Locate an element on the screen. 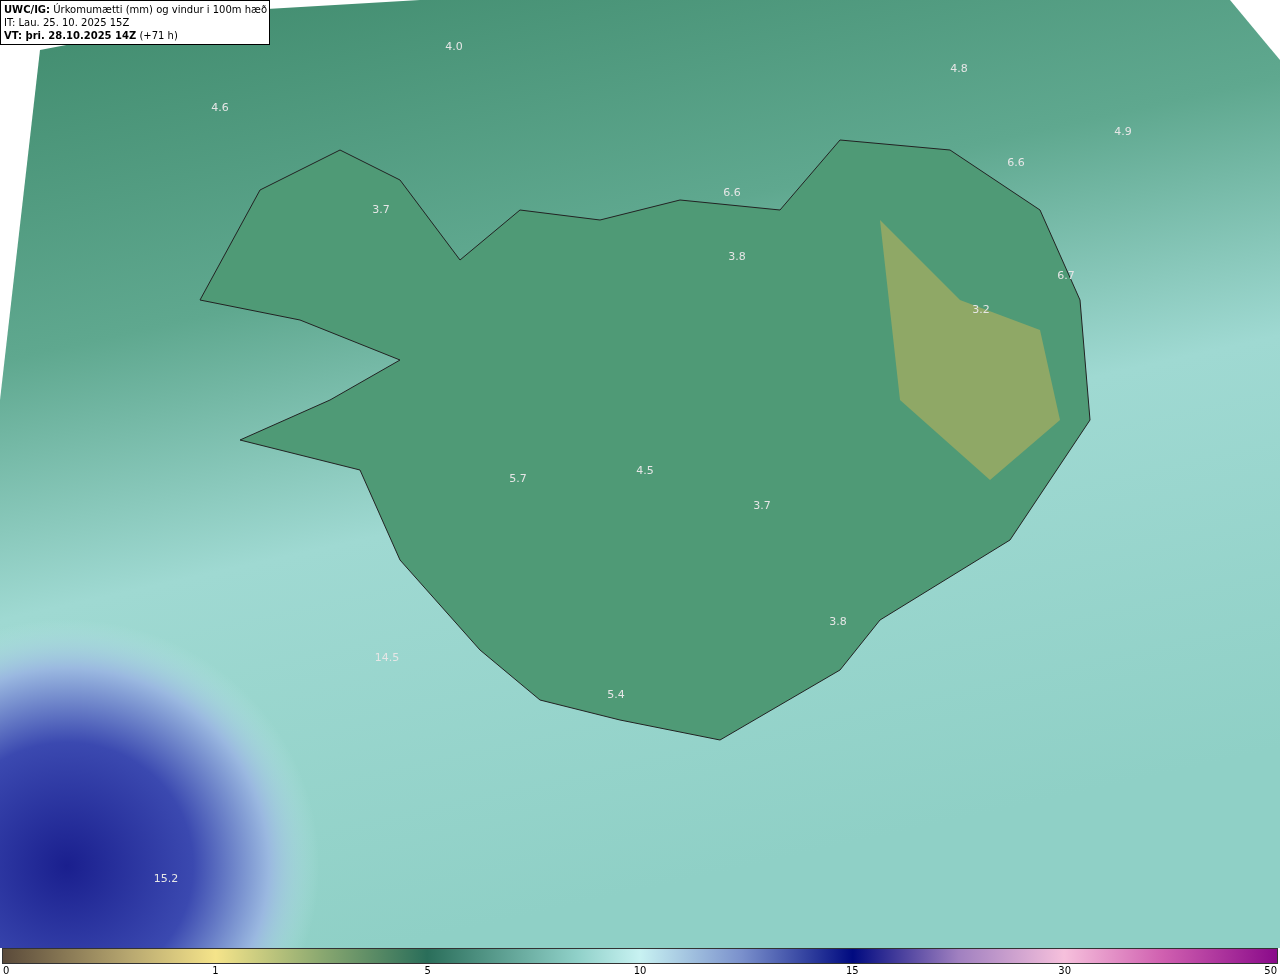  scale-tick-label: 5 is located at coordinates (427, 970).